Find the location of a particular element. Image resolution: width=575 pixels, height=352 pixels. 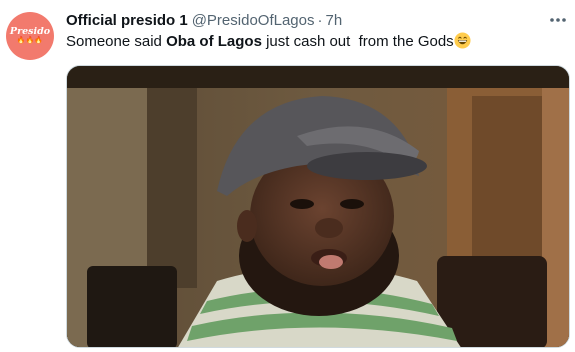

grinning-face-emoji-icon is located at coordinates (462, 40).